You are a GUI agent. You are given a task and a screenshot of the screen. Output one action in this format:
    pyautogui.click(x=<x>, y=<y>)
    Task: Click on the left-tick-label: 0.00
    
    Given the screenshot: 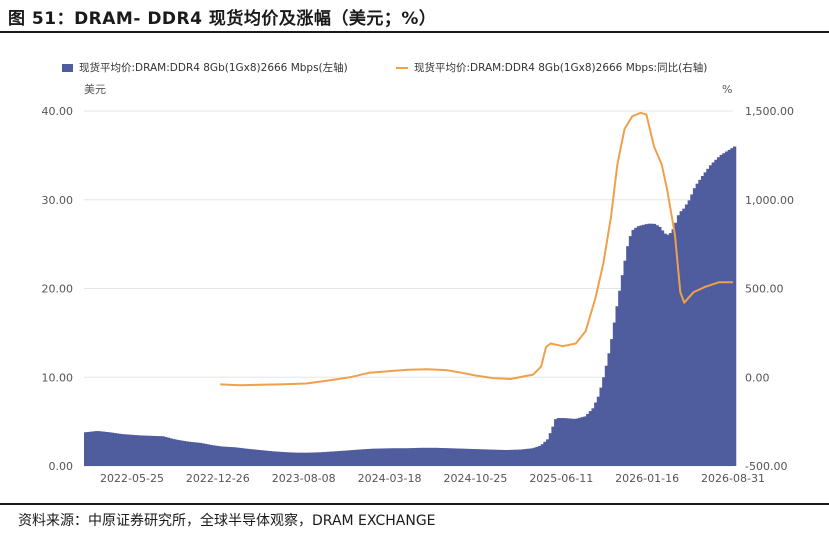 What is the action you would take?
    pyautogui.click(x=61, y=466)
    